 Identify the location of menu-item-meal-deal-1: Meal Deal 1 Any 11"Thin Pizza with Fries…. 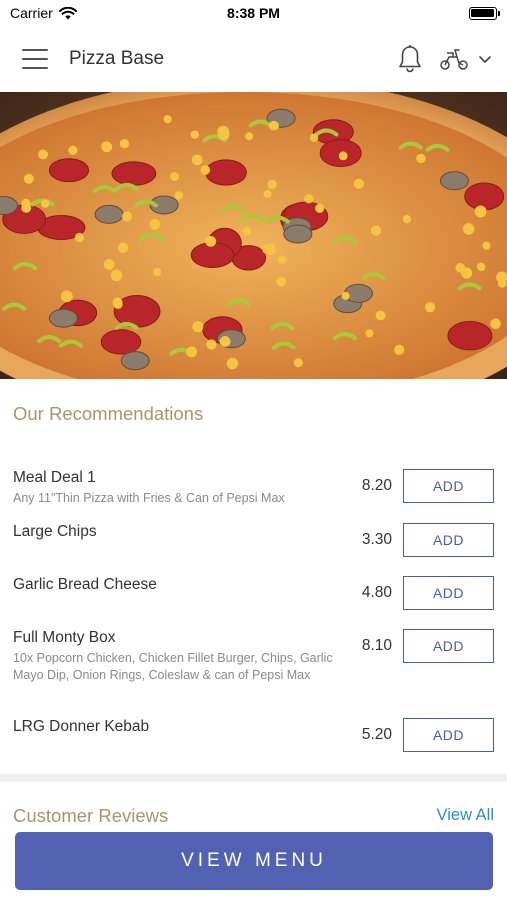
(255, 488).